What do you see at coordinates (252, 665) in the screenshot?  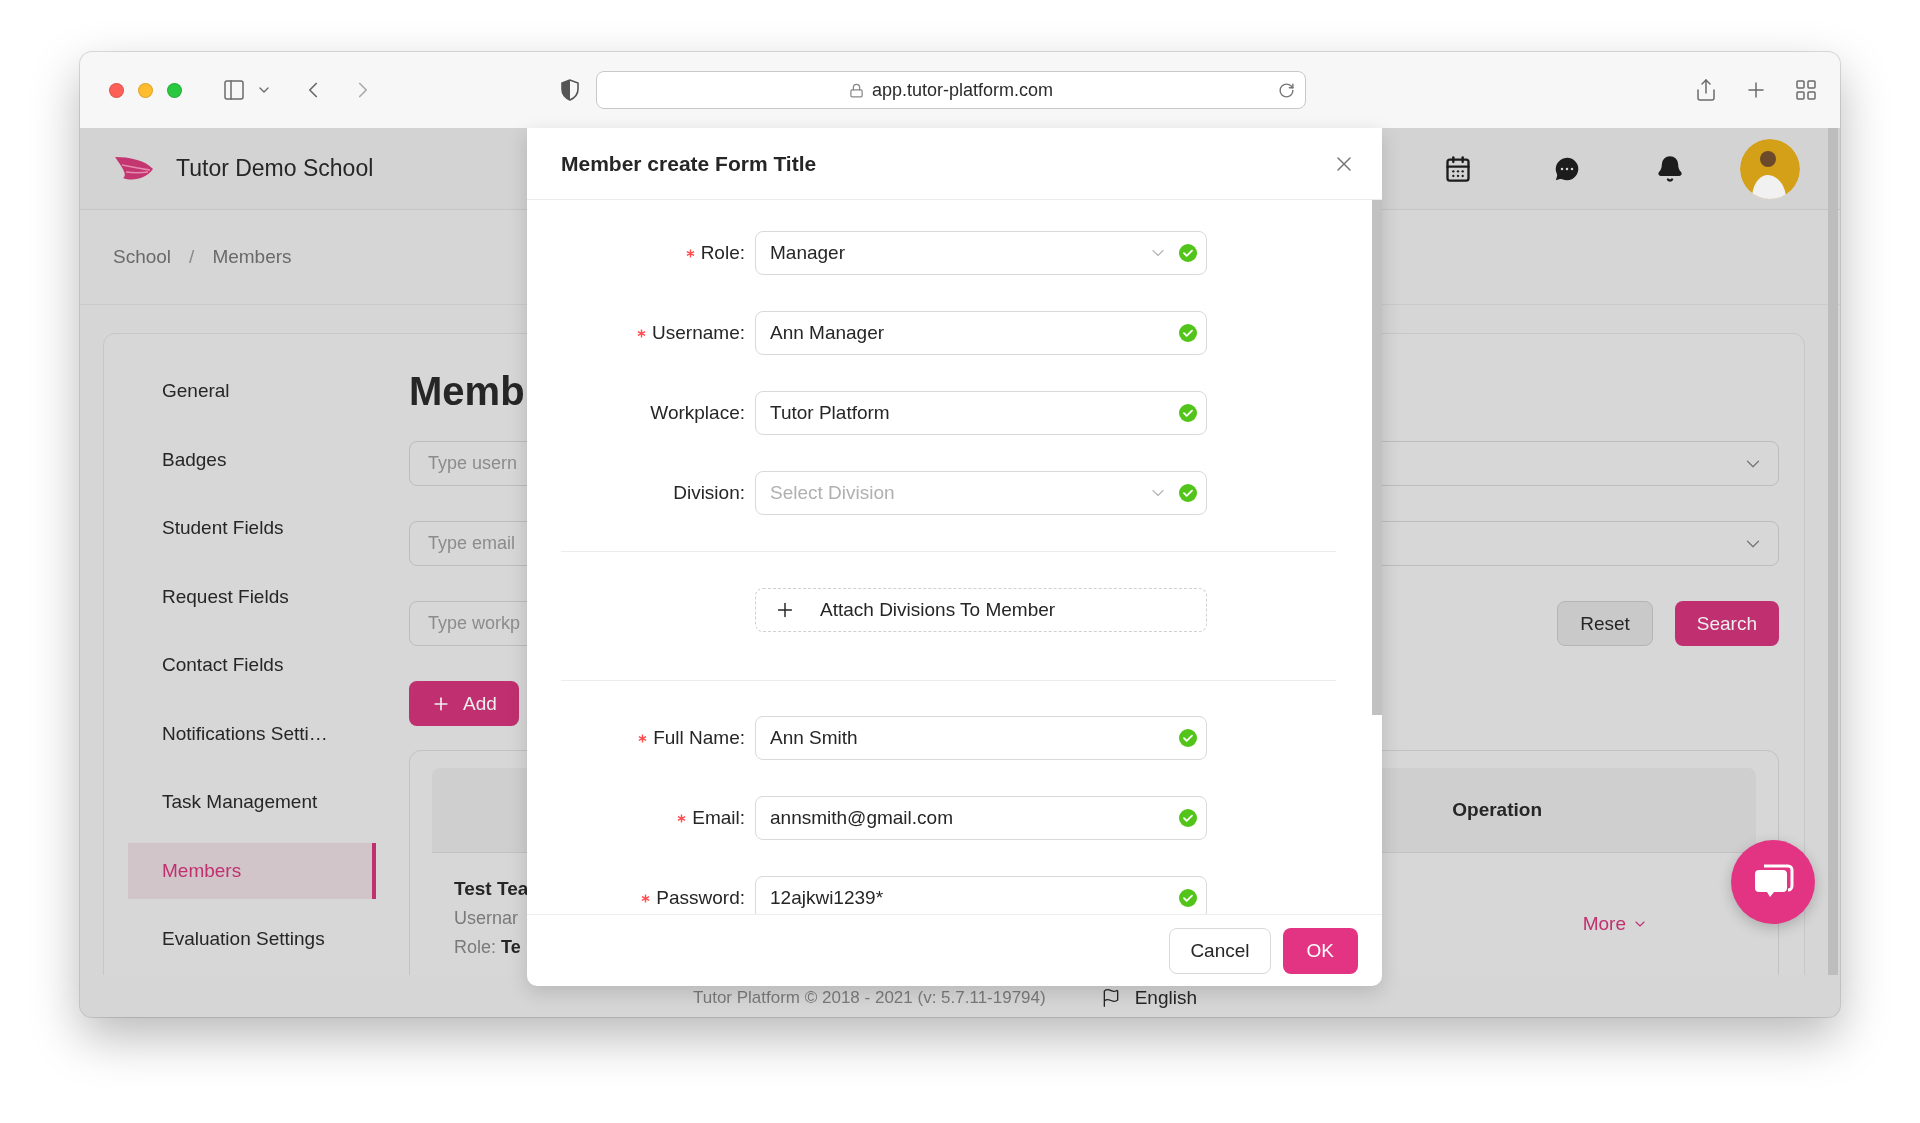 I see `sidebar-item: Contact Fields` at bounding box center [252, 665].